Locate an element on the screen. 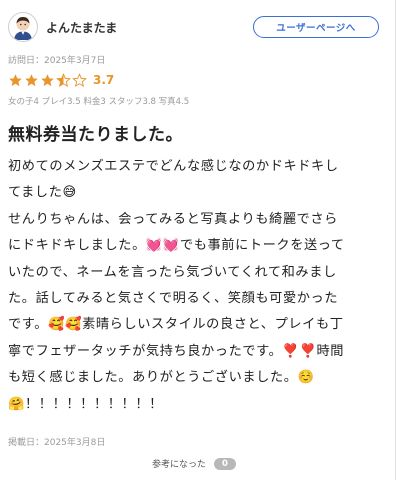 Image resolution: width=401 pixels, height=480 pixels. review-body-line: です。🥰🥰素晴らしいスタイルの良さと、プレイも丁 is located at coordinates (176, 325).